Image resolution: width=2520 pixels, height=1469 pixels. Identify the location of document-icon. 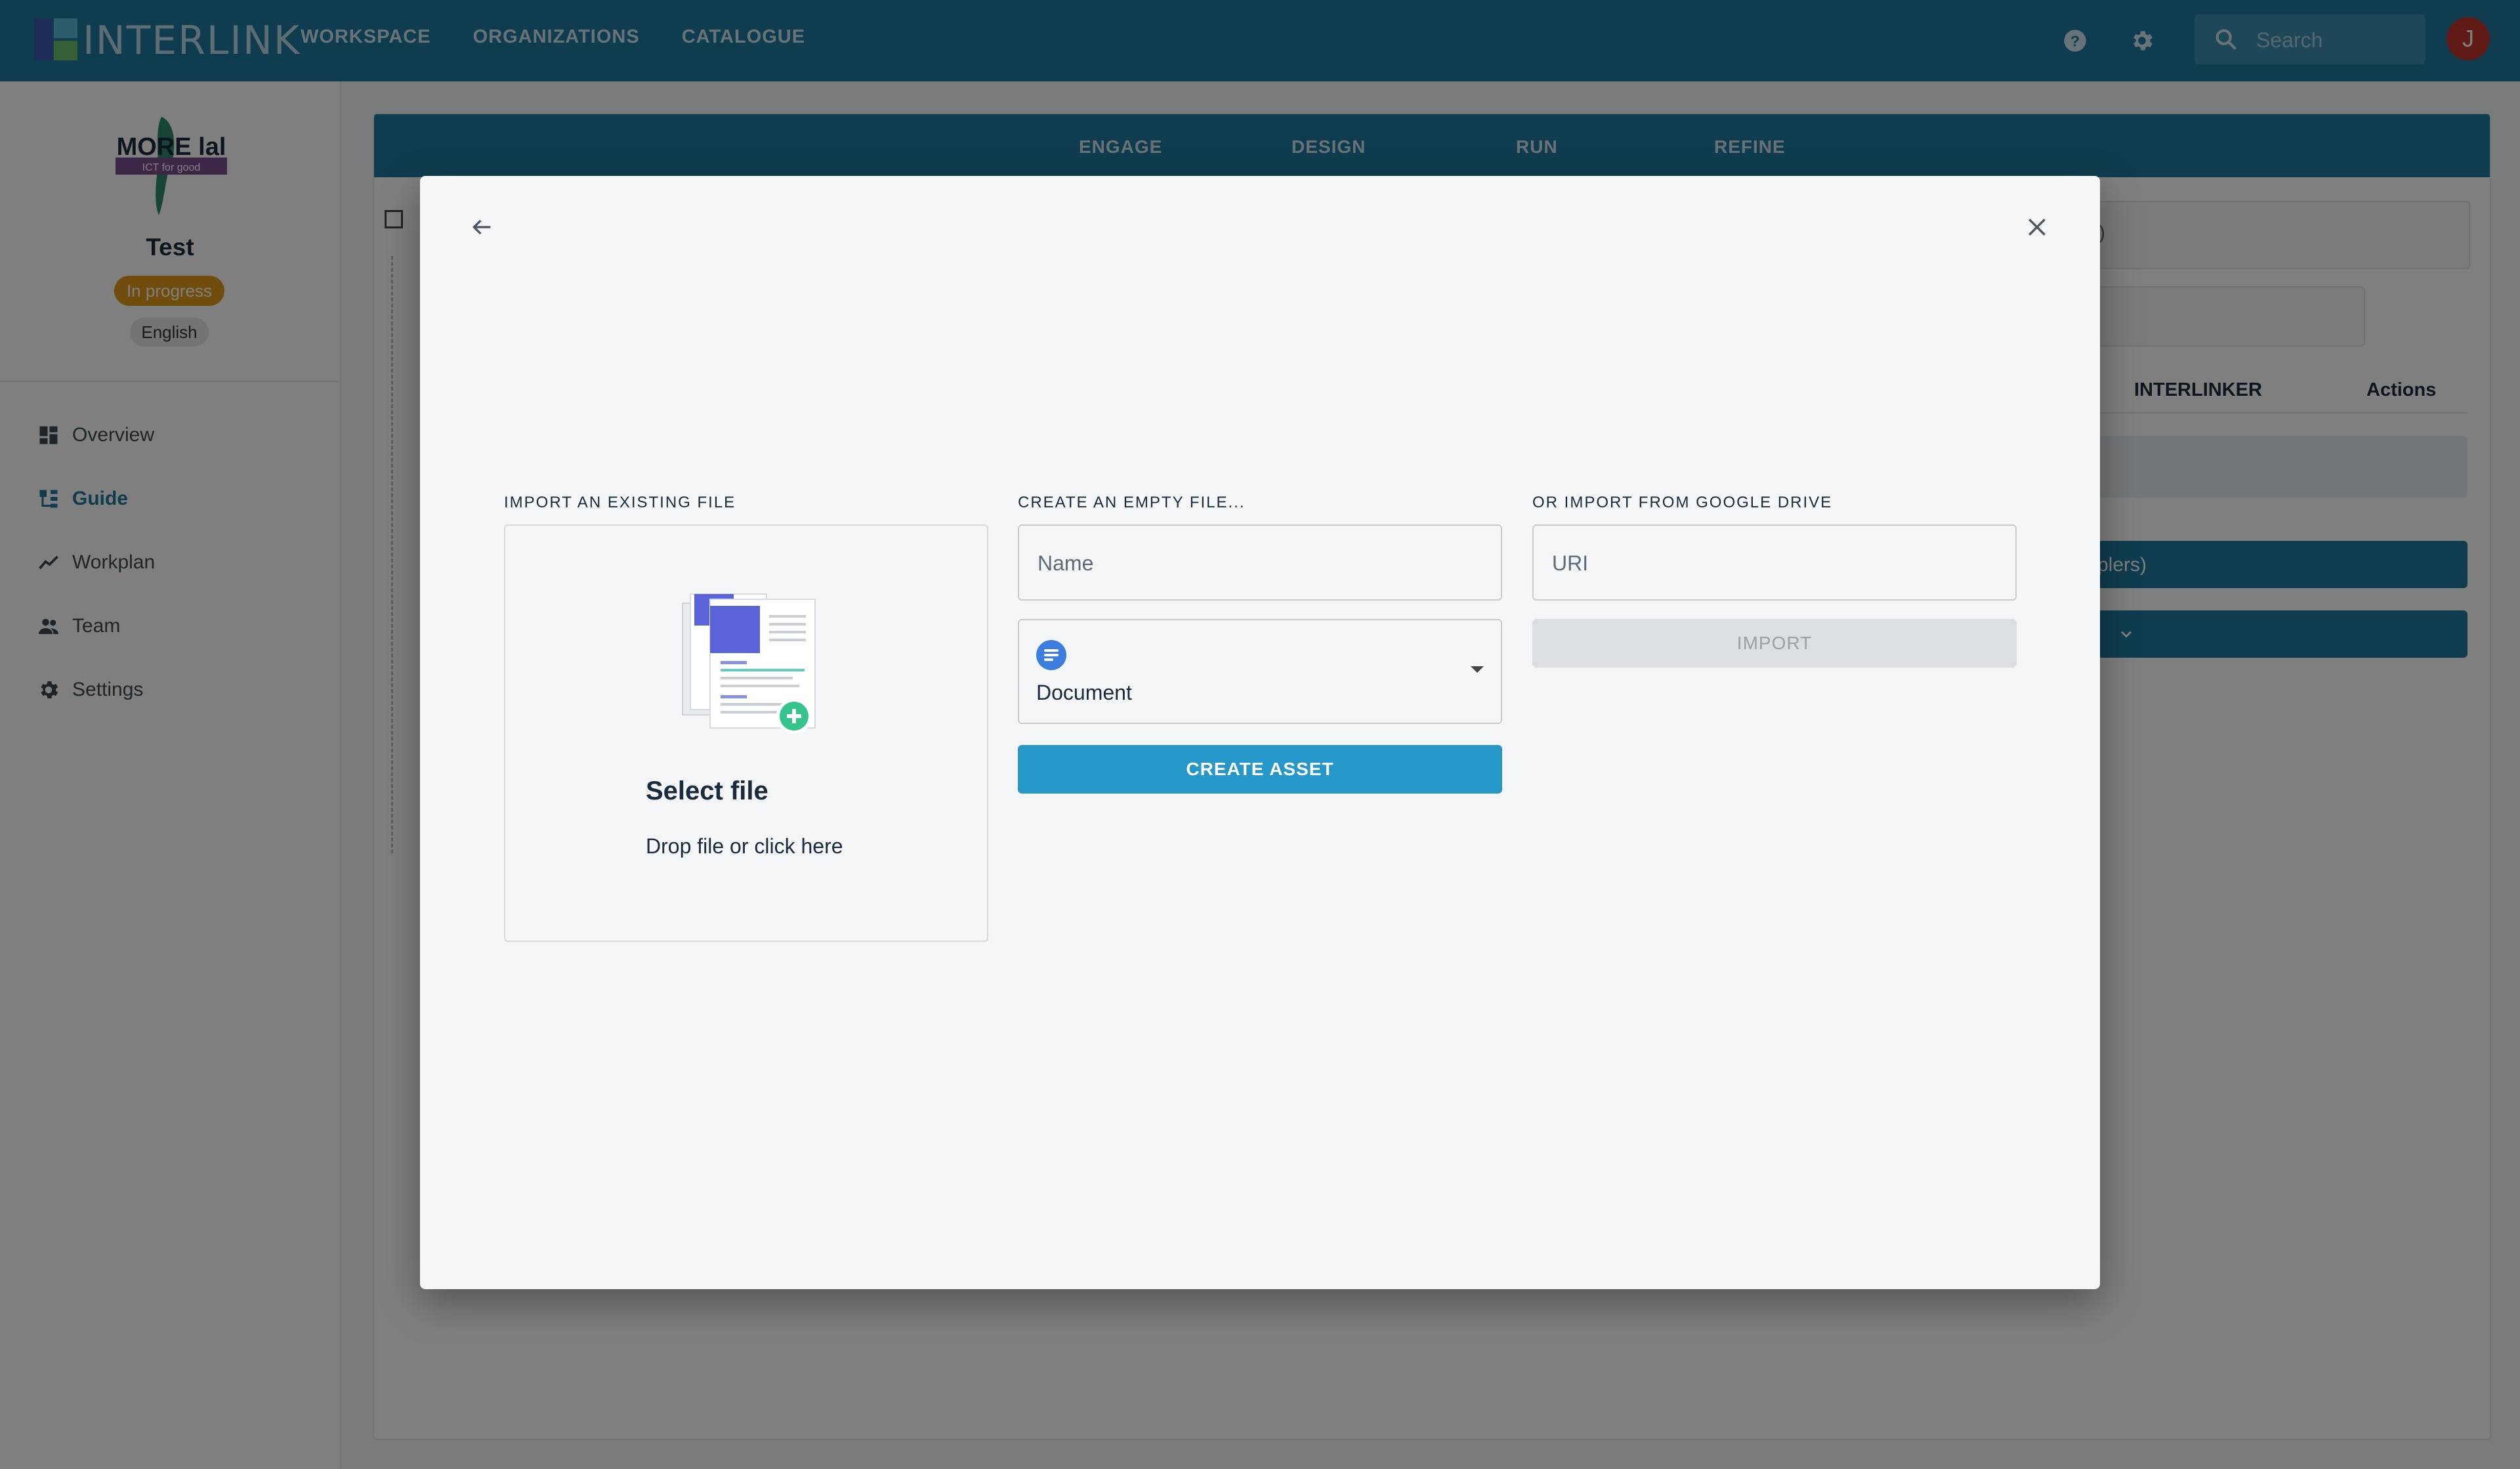
(1051, 655).